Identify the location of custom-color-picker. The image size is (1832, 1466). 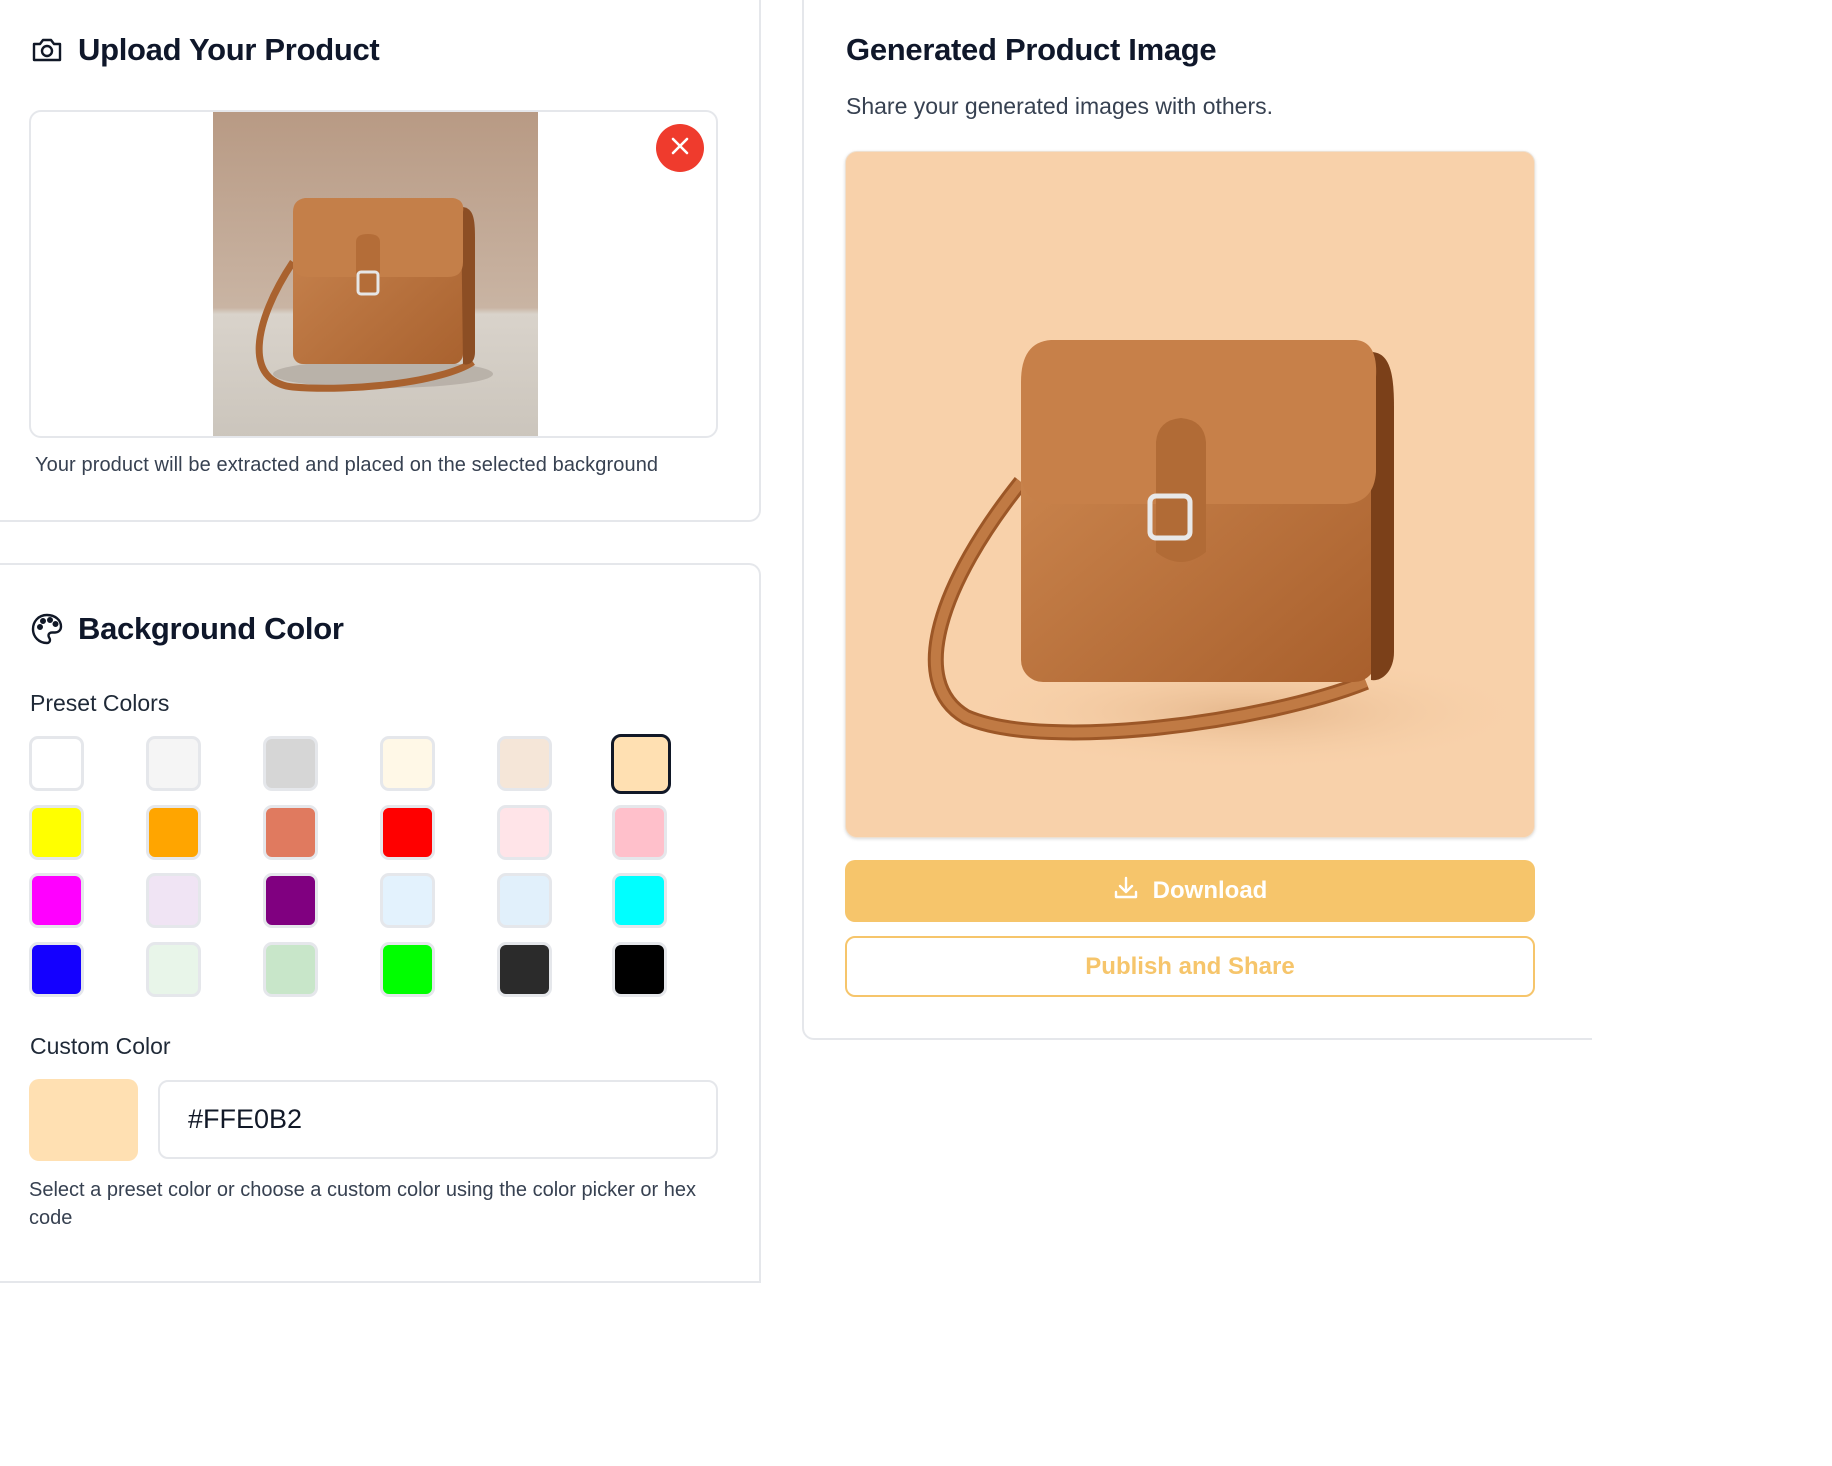
(83, 1120).